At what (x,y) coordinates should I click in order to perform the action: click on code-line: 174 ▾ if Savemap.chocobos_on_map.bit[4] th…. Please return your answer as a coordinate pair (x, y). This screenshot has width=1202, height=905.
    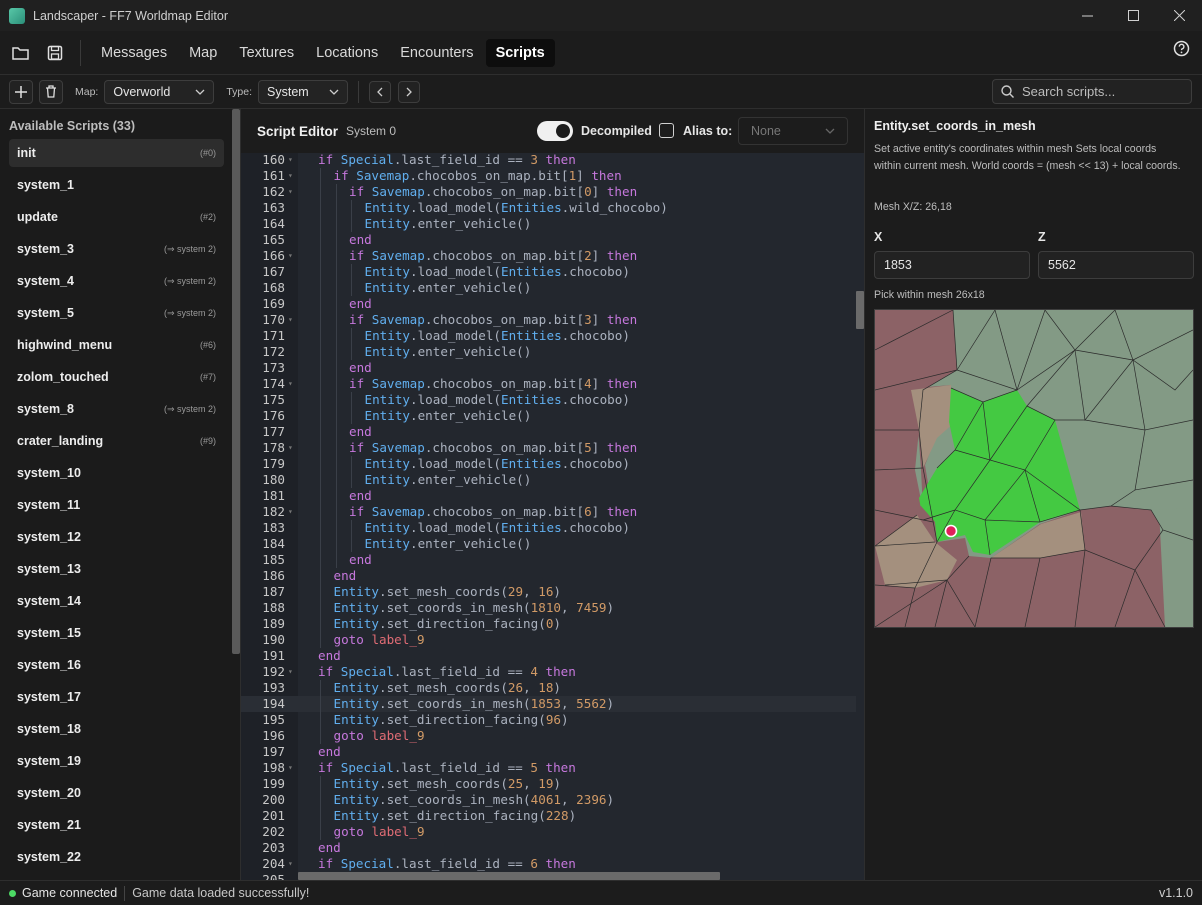
    Looking at the image, I should click on (548, 384).